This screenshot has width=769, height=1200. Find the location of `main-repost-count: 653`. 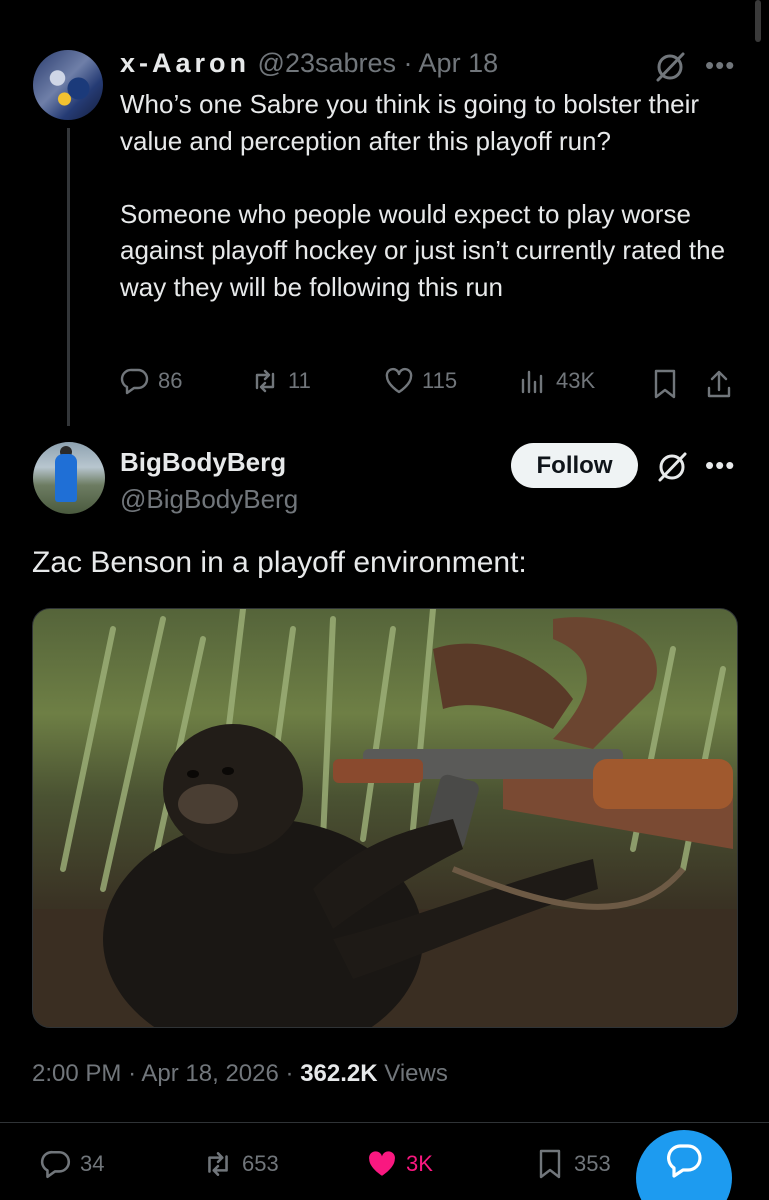

main-repost-count: 653 is located at coordinates (260, 1163).